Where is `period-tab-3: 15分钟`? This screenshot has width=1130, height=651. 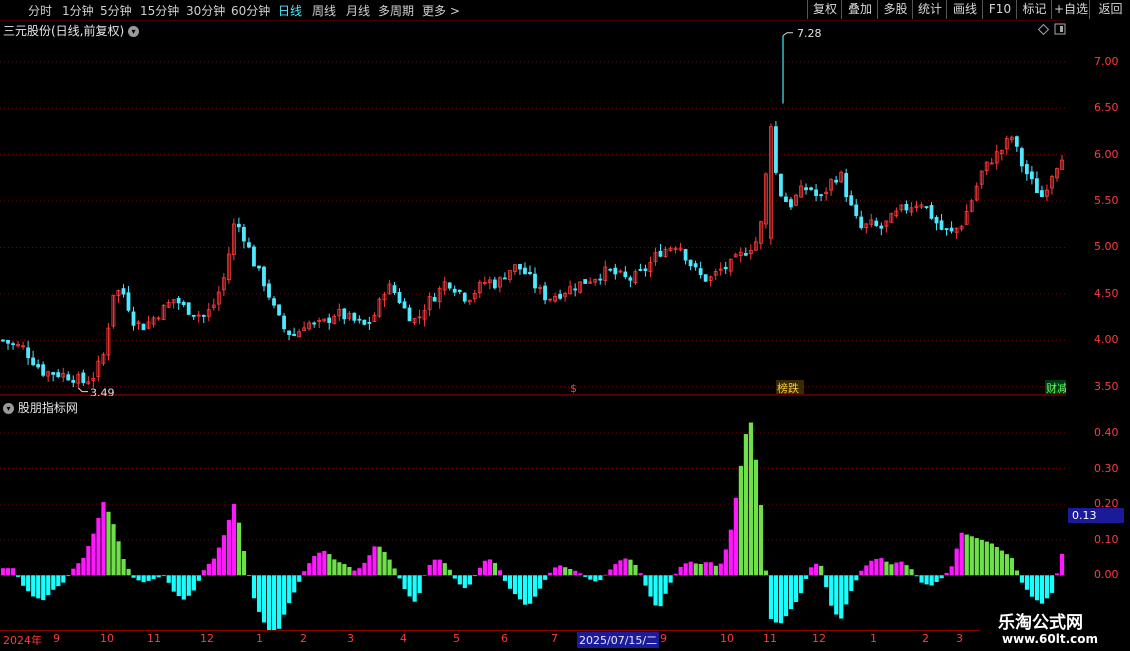
period-tab-3: 15分钟 is located at coordinates (159, 10).